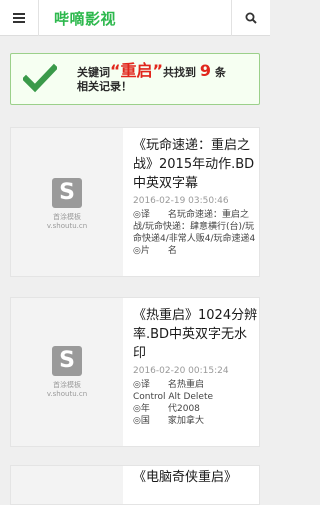  I want to click on result-title: 《热重启》1024分辨率.BD中英双字无水印, so click(196, 334).